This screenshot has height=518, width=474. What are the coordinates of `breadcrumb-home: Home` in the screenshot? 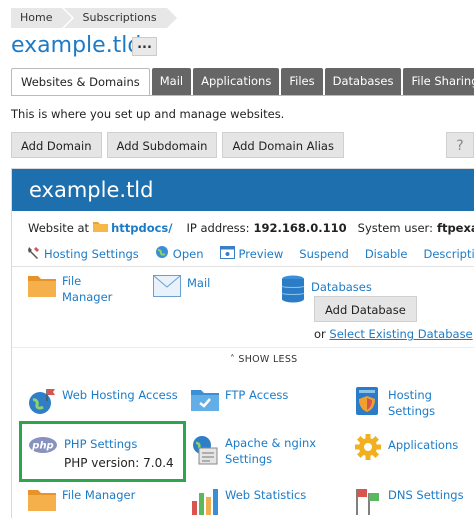 It's located at (42, 18).